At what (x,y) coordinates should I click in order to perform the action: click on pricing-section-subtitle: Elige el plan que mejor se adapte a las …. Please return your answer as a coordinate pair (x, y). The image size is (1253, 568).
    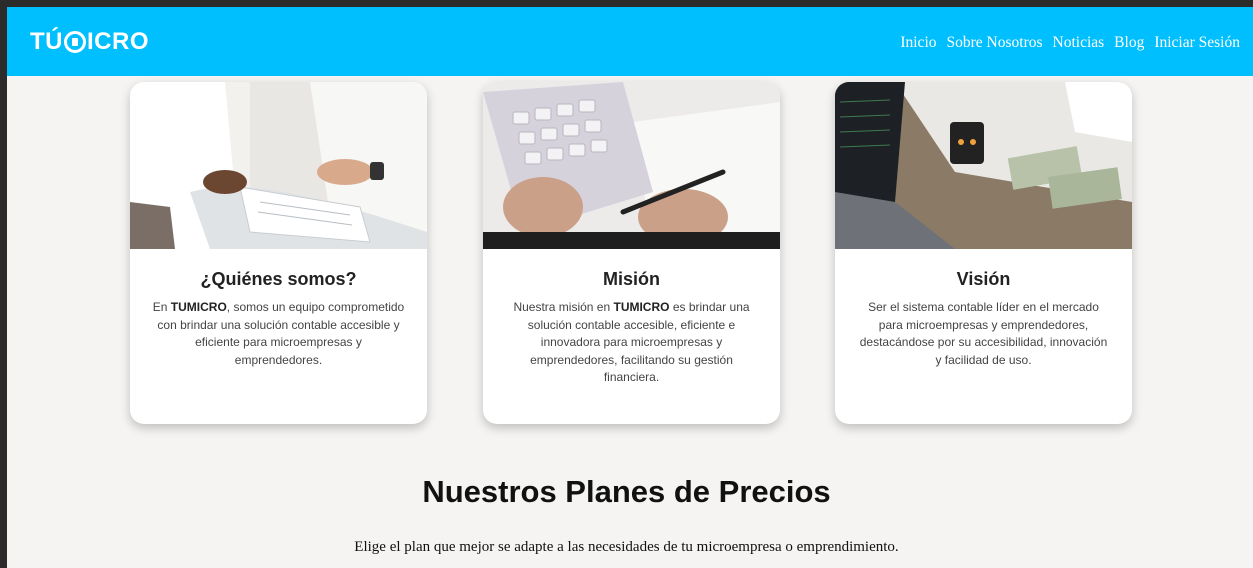
    Looking at the image, I should click on (626, 547).